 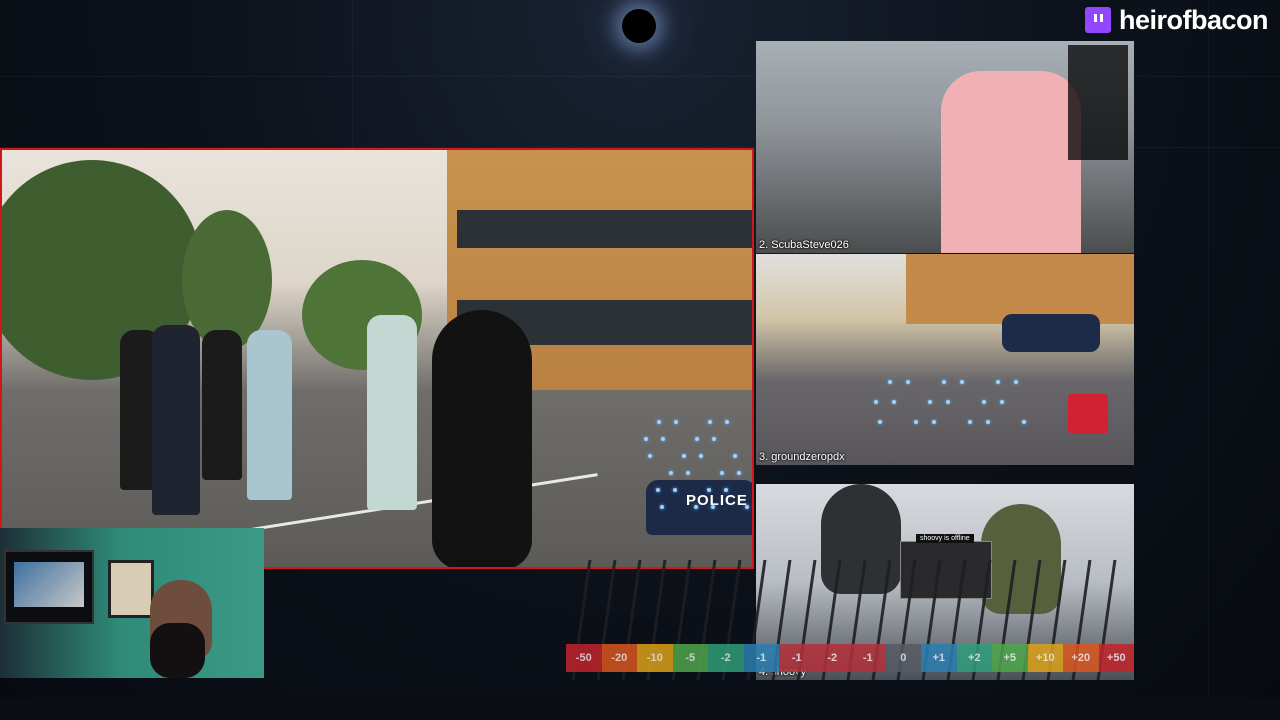 What do you see at coordinates (131, 589) in the screenshot?
I see `wall-portrait` at bounding box center [131, 589].